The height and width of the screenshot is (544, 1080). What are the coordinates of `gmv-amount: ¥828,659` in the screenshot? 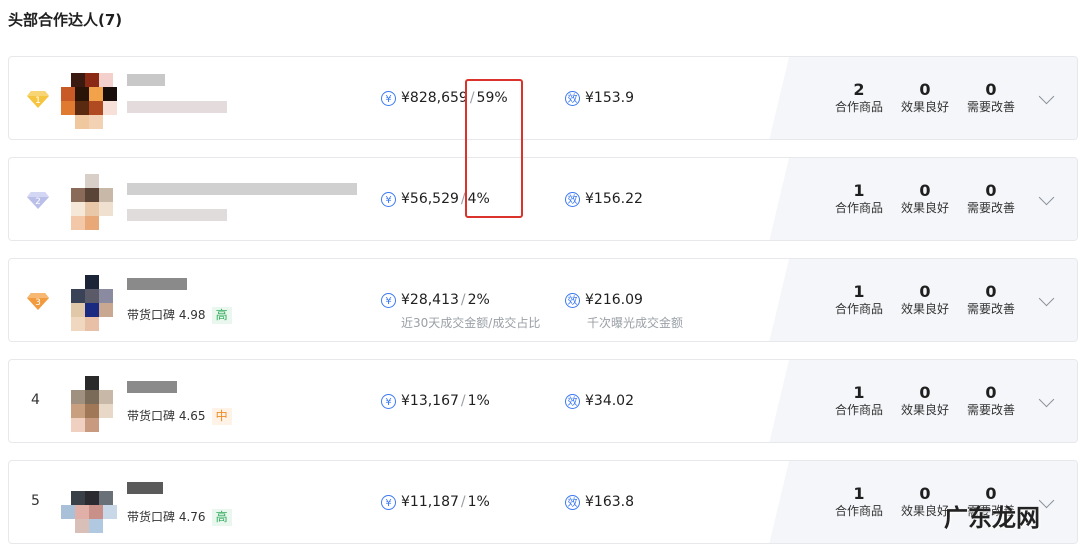 It's located at (434, 98).